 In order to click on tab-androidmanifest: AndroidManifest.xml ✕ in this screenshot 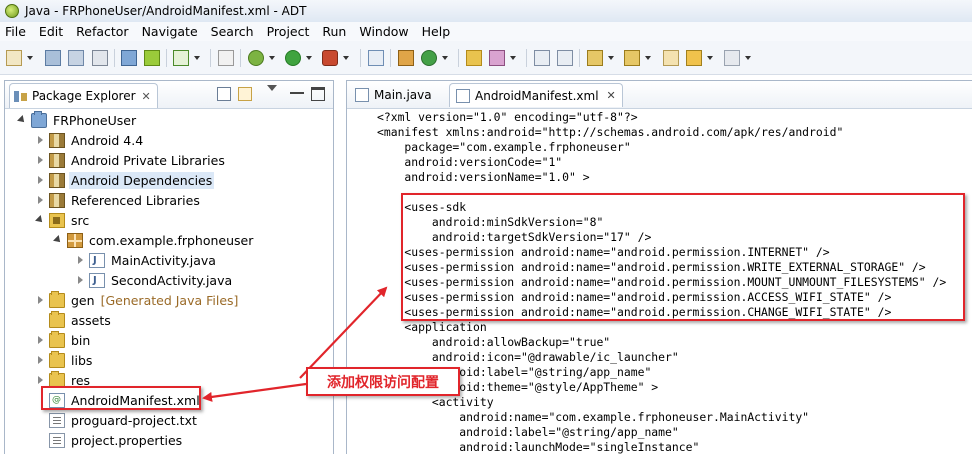, I will do `click(536, 95)`.